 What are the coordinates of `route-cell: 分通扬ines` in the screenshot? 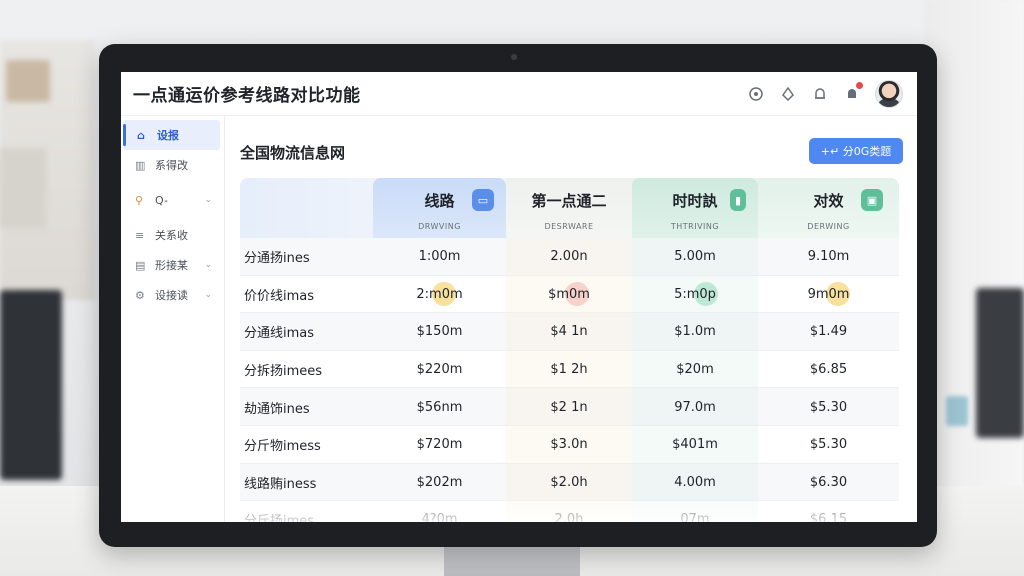 It's located at (277, 259).